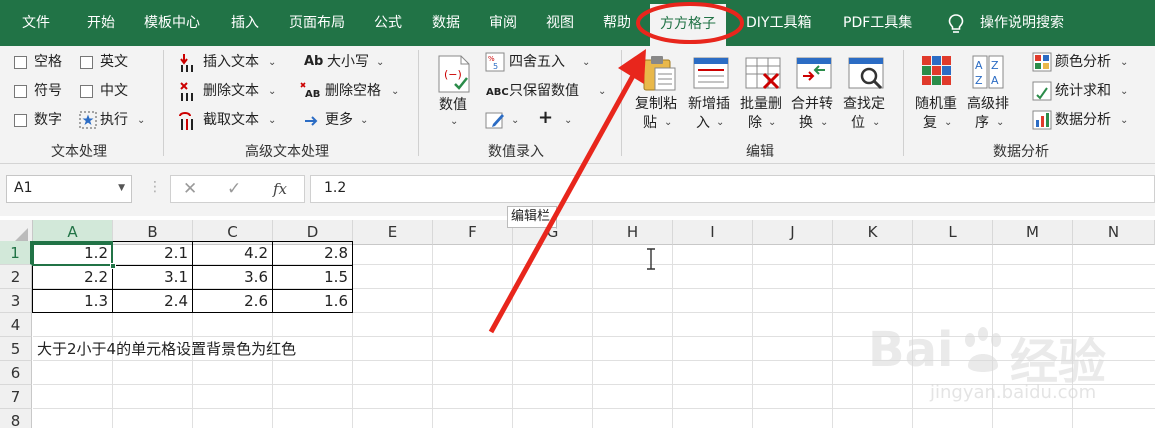 Image resolution: width=1155 pixels, height=428 pixels. Describe the element at coordinates (113, 266) in the screenshot. I see `fill-handle` at that location.